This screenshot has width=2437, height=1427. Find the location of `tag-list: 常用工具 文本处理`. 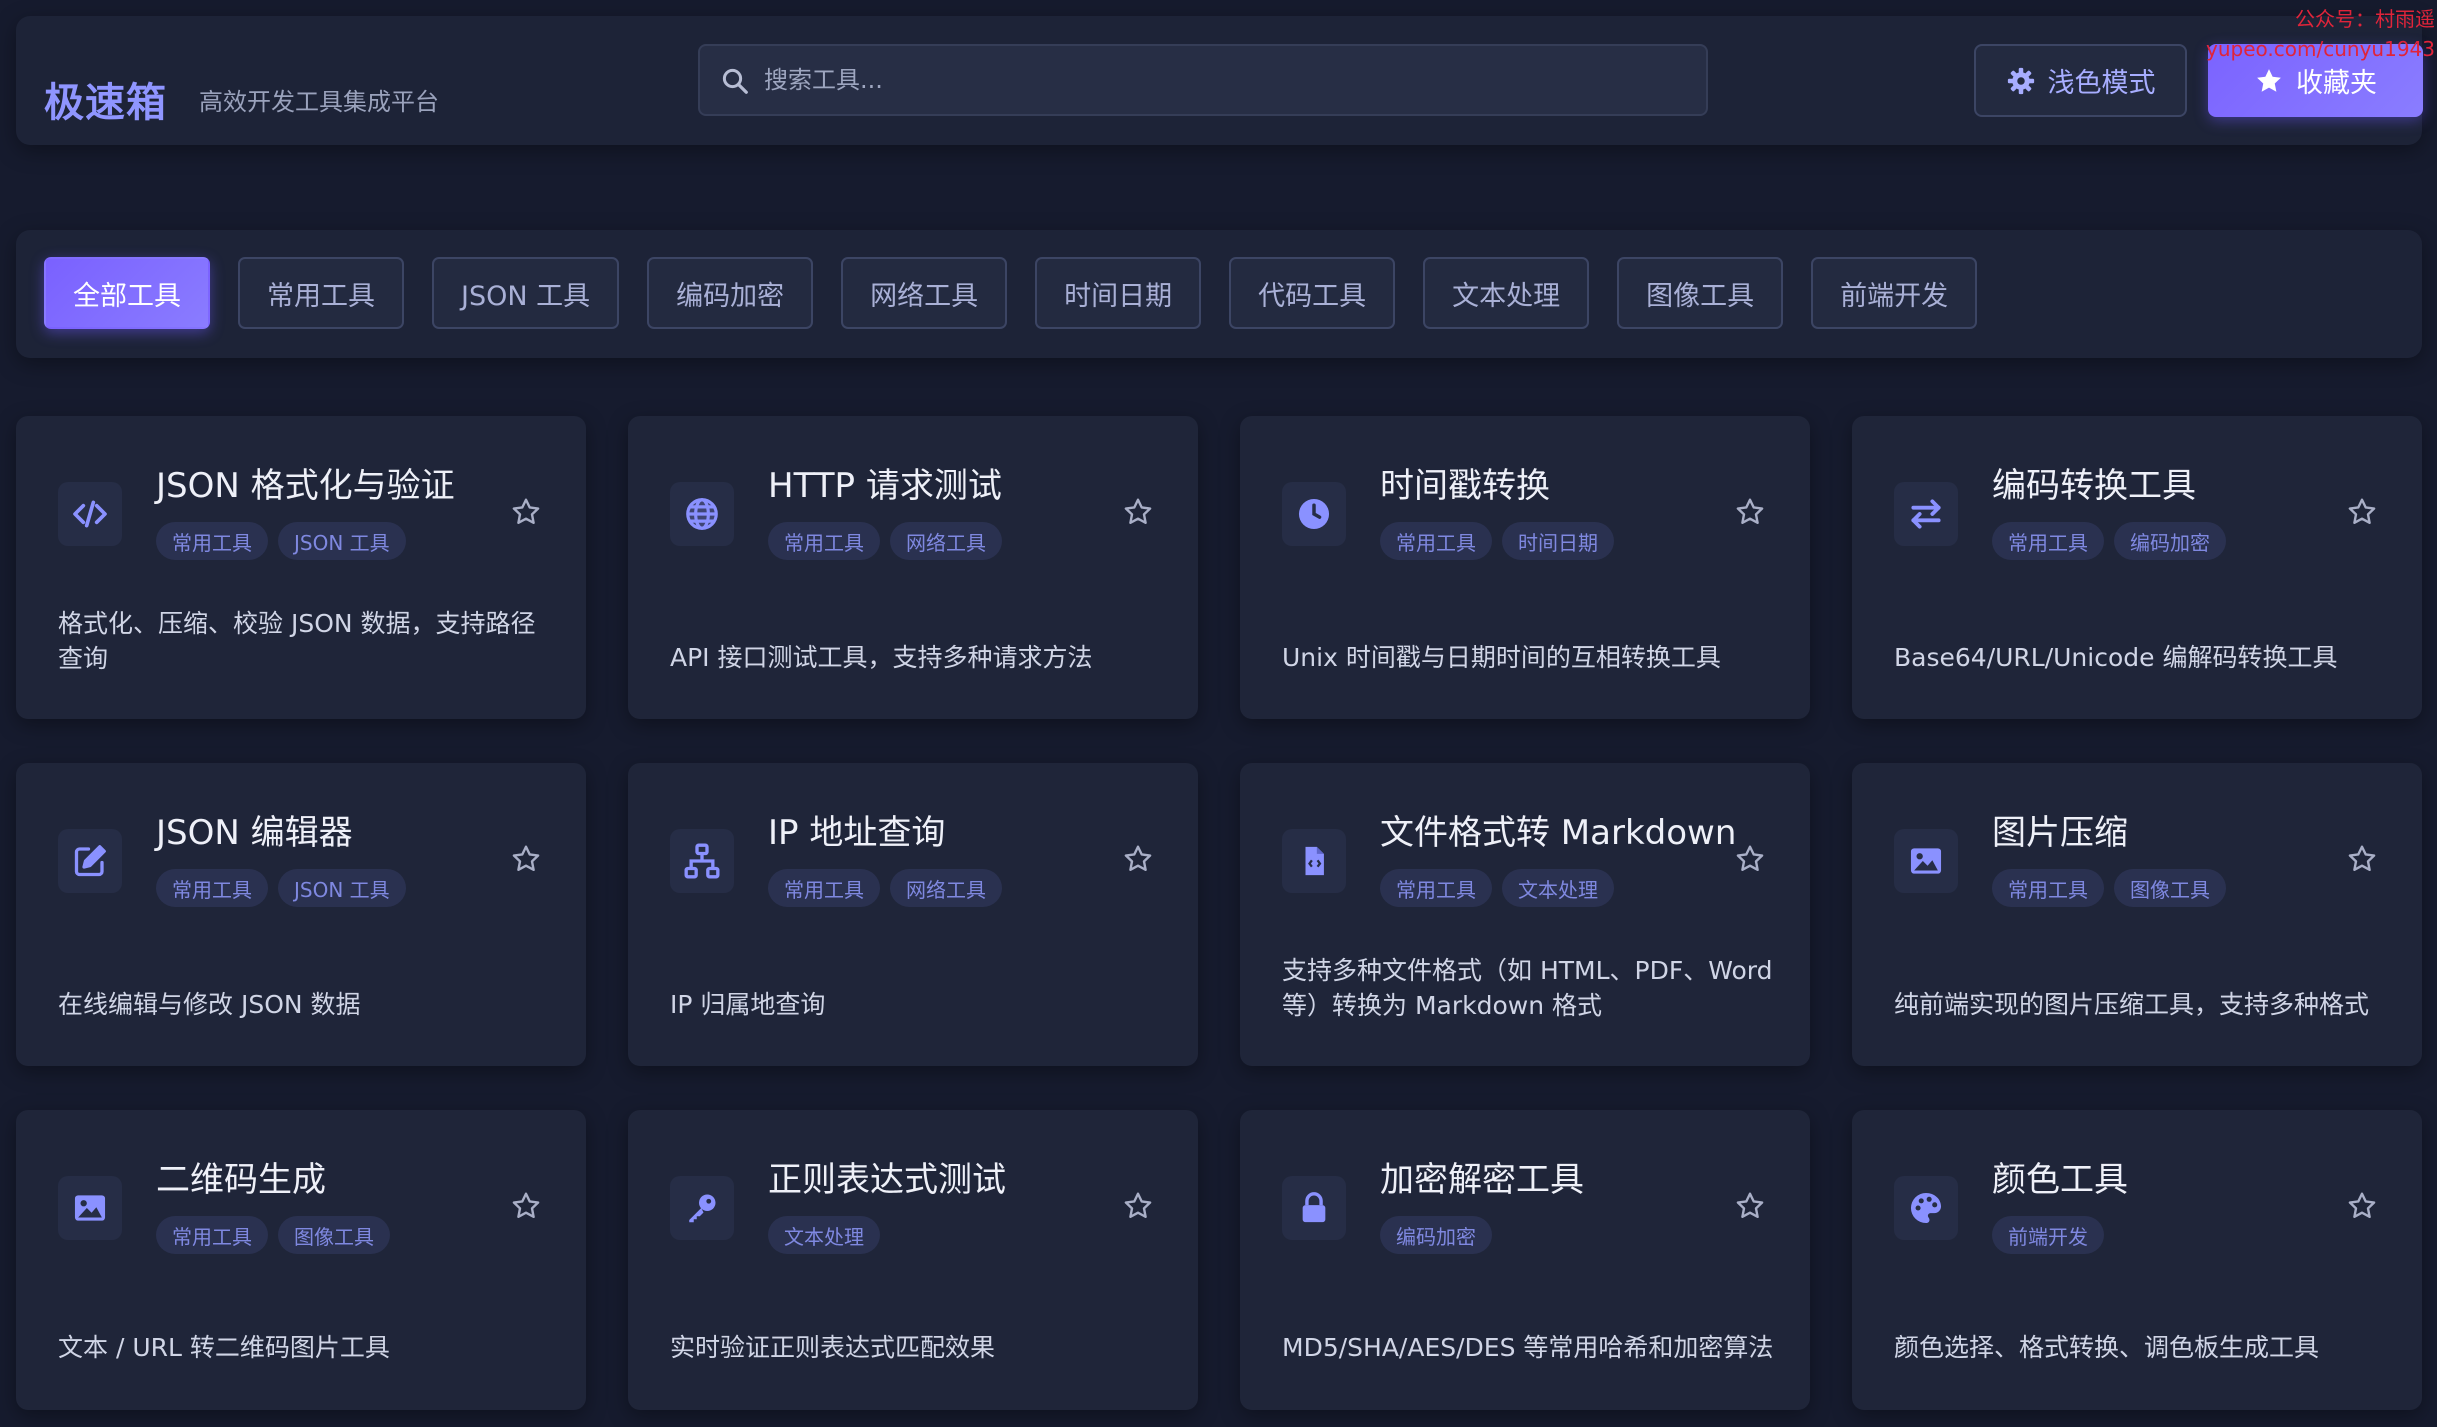

tag-list: 常用工具 文本处理 is located at coordinates (1497, 888).